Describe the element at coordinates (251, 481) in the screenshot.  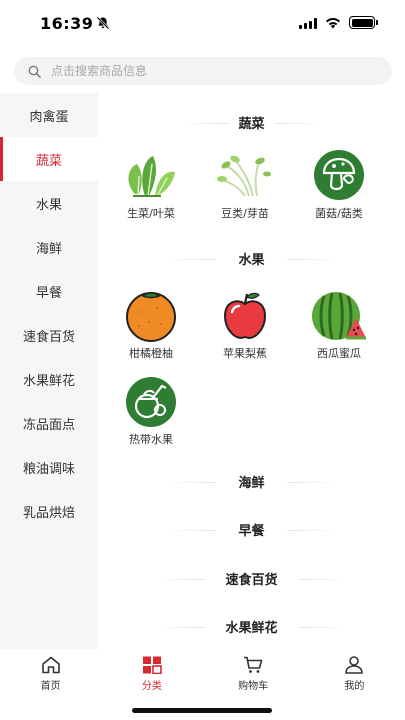
I see `section-title-seafood: 海鲜` at that location.